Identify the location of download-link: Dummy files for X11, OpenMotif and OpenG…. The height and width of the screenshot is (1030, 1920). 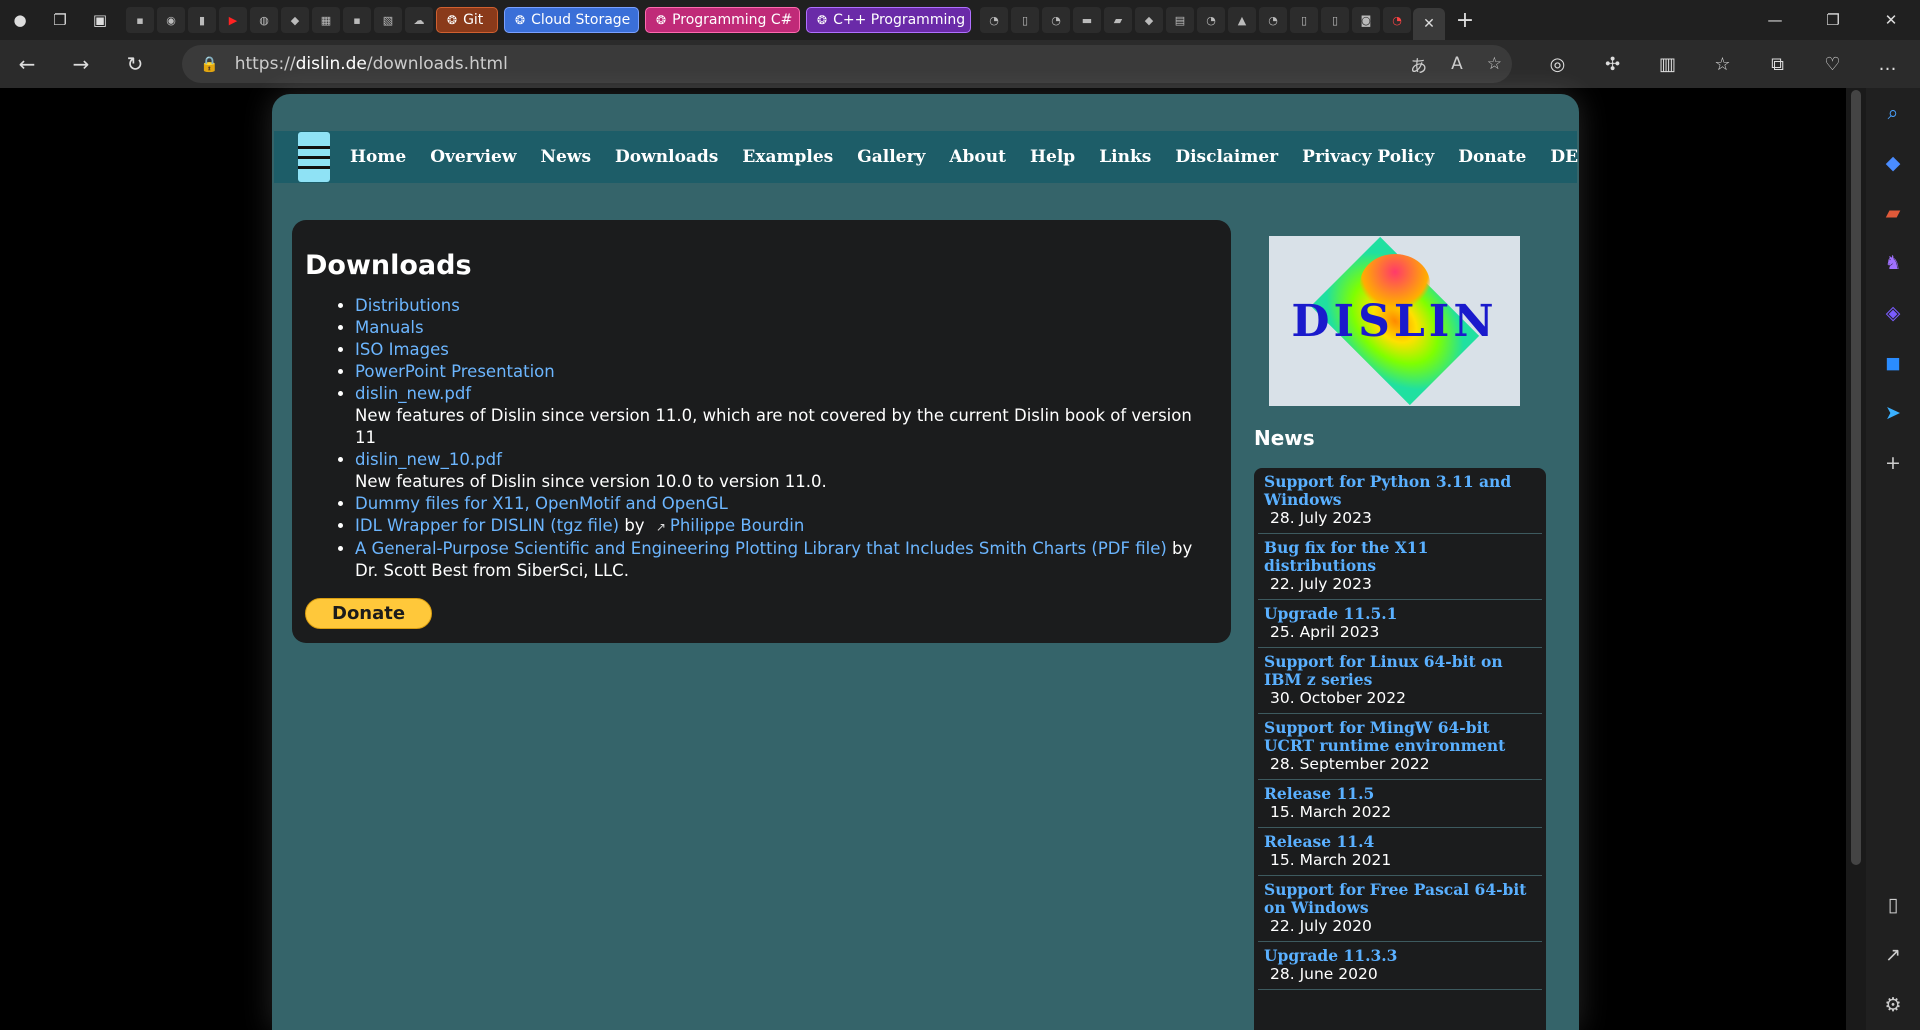
(541, 503).